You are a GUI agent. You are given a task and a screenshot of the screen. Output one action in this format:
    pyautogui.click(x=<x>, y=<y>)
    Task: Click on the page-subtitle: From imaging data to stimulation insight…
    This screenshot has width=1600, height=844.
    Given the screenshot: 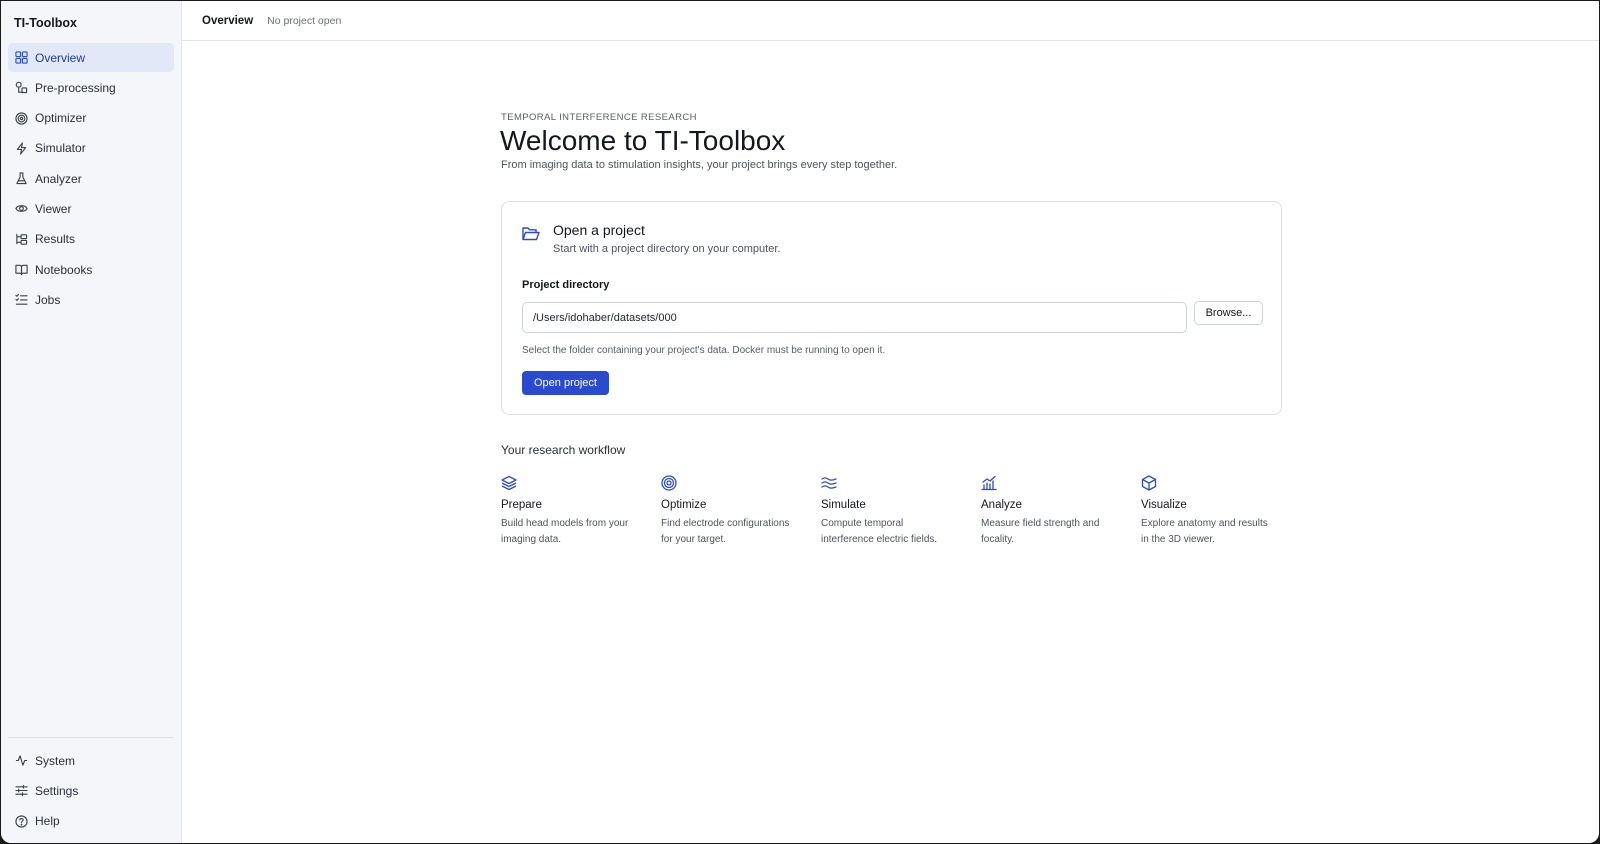 What is the action you would take?
    pyautogui.click(x=699, y=165)
    